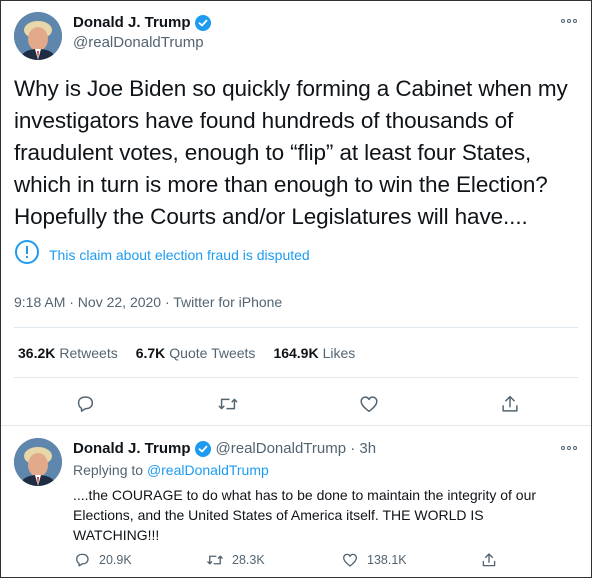 The height and width of the screenshot is (578, 592). What do you see at coordinates (38, 36) in the screenshot?
I see `avatar` at bounding box center [38, 36].